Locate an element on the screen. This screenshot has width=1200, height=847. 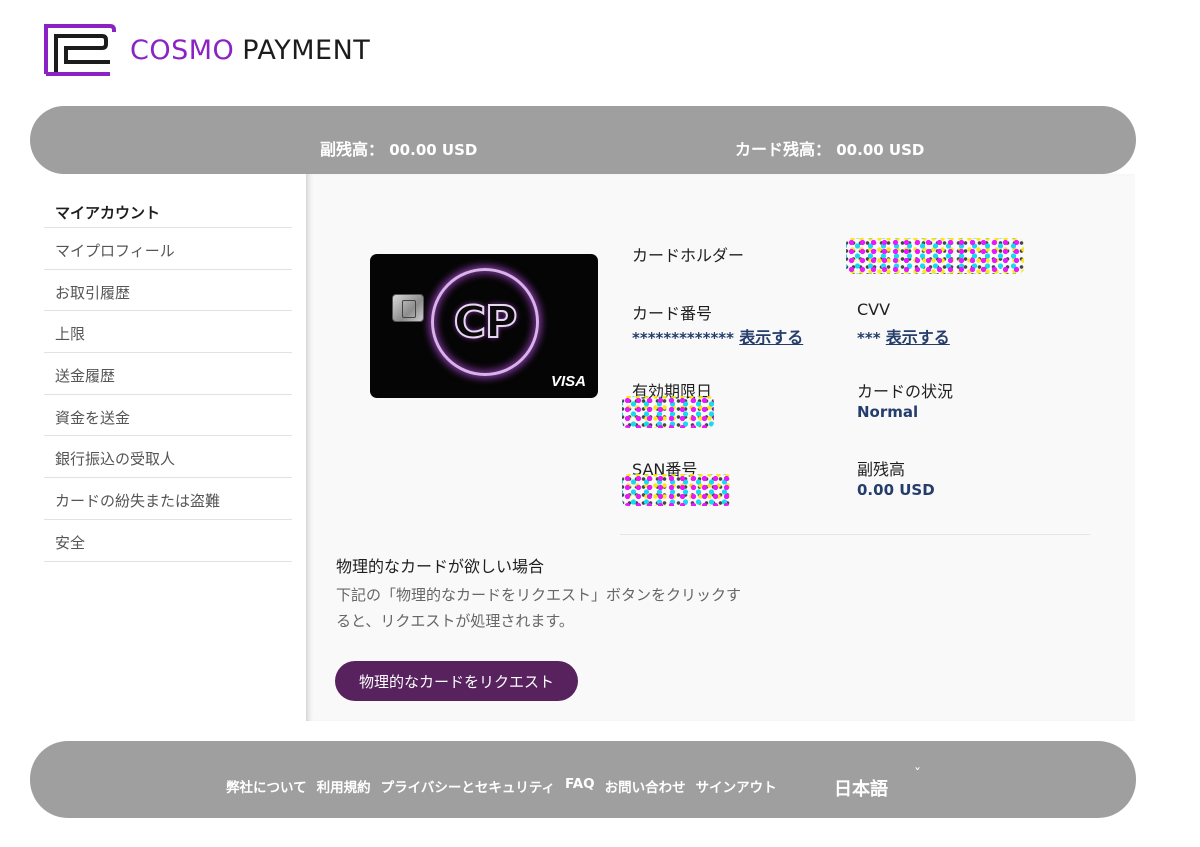
card-number-value: ************* 表示する is located at coordinates (717, 336).